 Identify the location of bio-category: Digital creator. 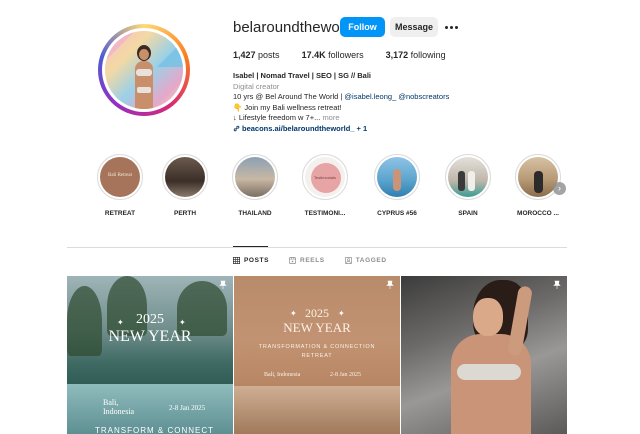
(256, 86).